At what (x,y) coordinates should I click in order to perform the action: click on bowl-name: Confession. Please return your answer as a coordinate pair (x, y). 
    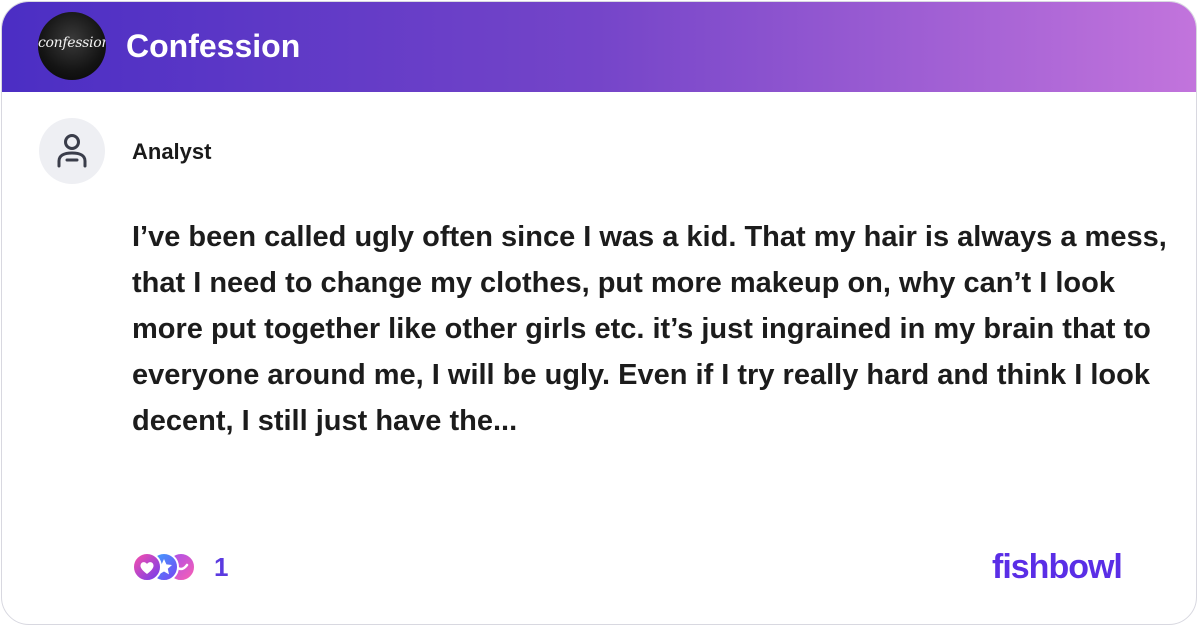
    Looking at the image, I should click on (213, 46).